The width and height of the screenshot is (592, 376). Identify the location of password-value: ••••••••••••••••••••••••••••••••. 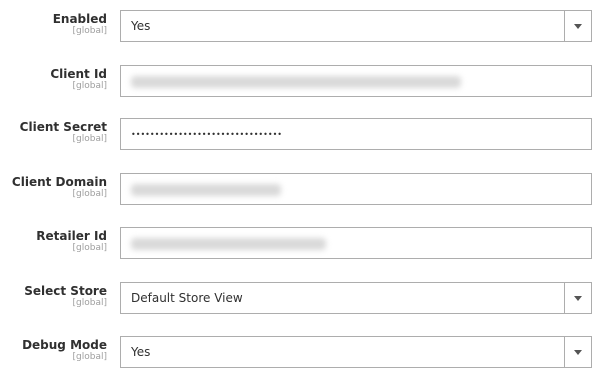
(206, 134).